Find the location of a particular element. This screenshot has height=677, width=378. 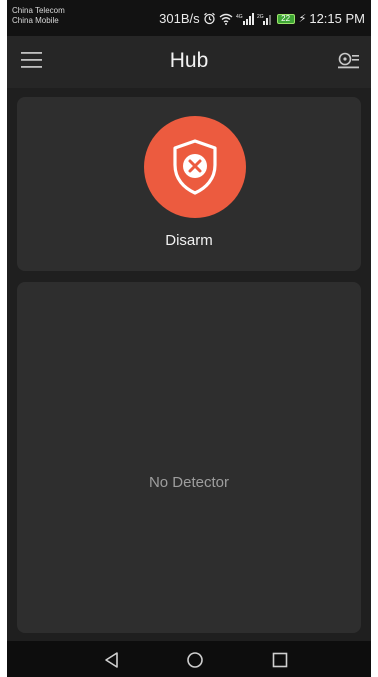

camera-settings-icon is located at coordinates (348, 60).